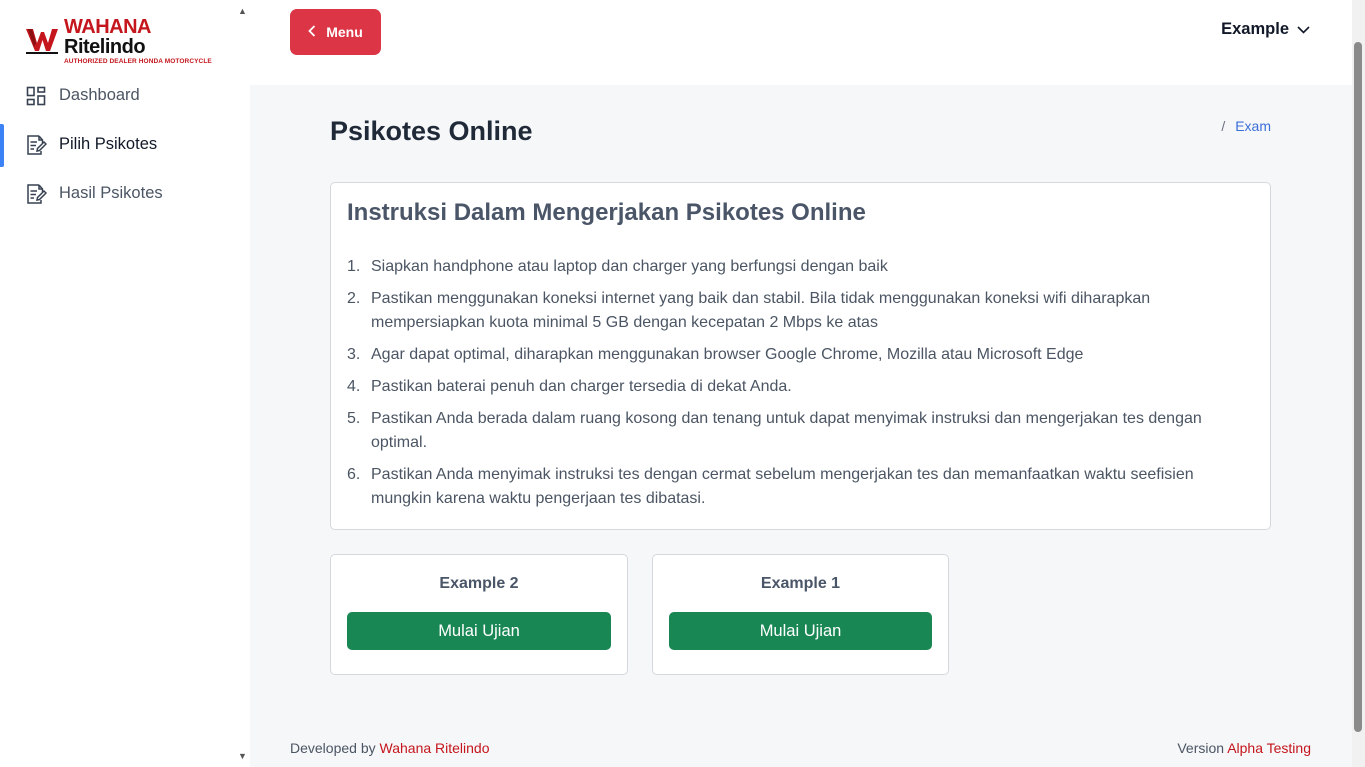 The image size is (1365, 767). I want to click on sidebar-item-label: Hasil Psikotes, so click(111, 193).